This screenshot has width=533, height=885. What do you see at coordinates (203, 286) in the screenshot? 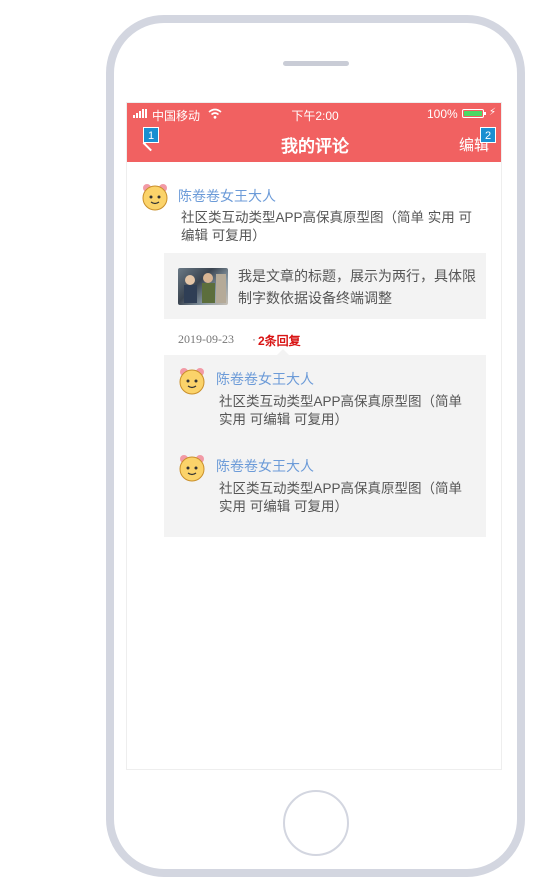
I see `article-thumbnail` at bounding box center [203, 286].